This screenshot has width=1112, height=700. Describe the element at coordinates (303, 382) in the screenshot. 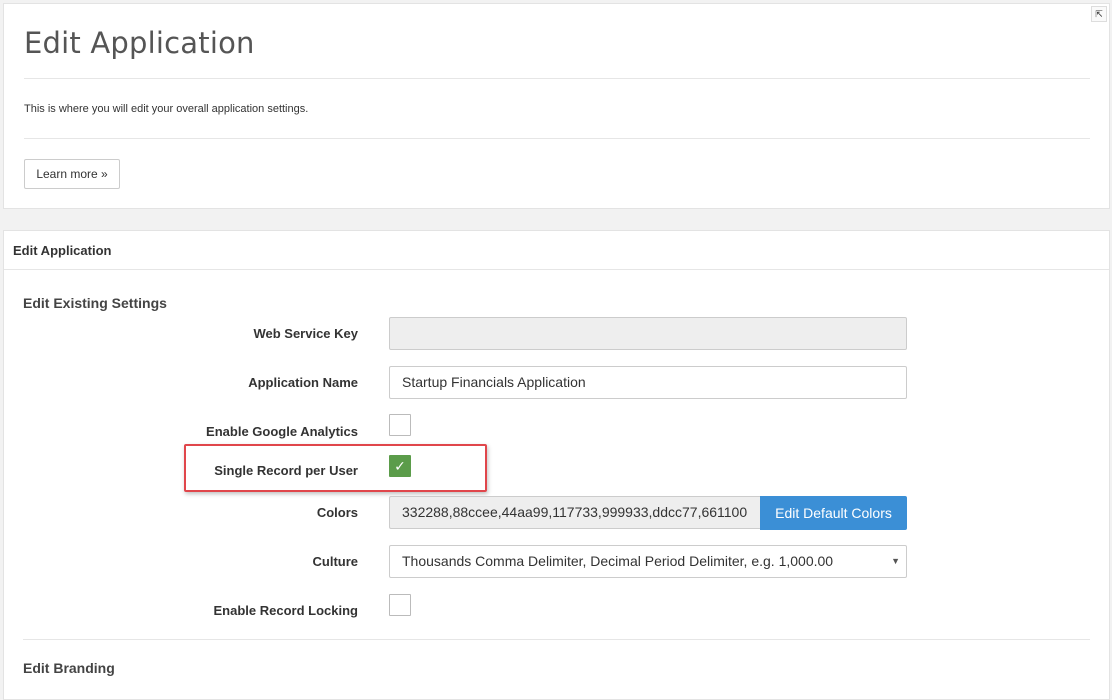

I see `application-name-label: Application Name` at that location.